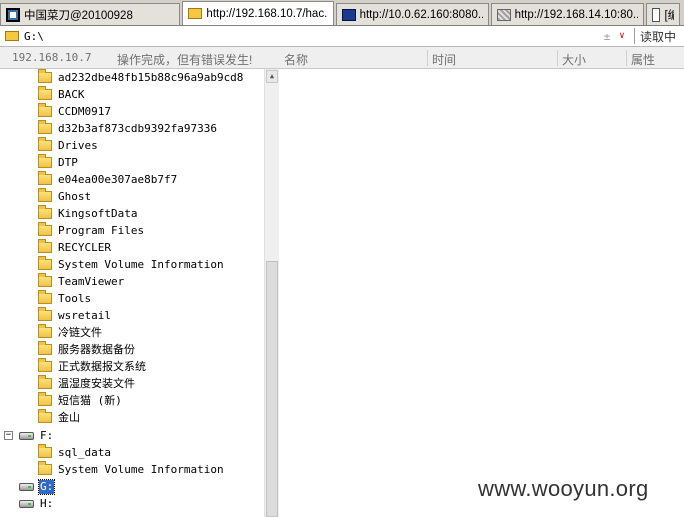 Image resolution: width=684 pixels, height=517 pixels. I want to click on tab-chopper-app: 中国菜刀@20100928, so click(90, 14).